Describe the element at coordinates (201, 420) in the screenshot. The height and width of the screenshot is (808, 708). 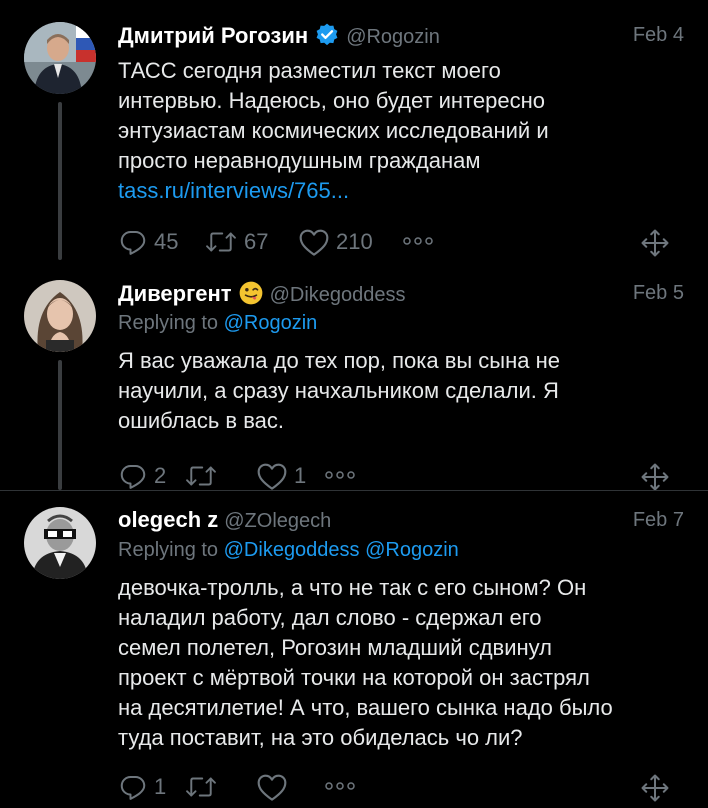
I see `text-line: ошиблась в вас.` at that location.